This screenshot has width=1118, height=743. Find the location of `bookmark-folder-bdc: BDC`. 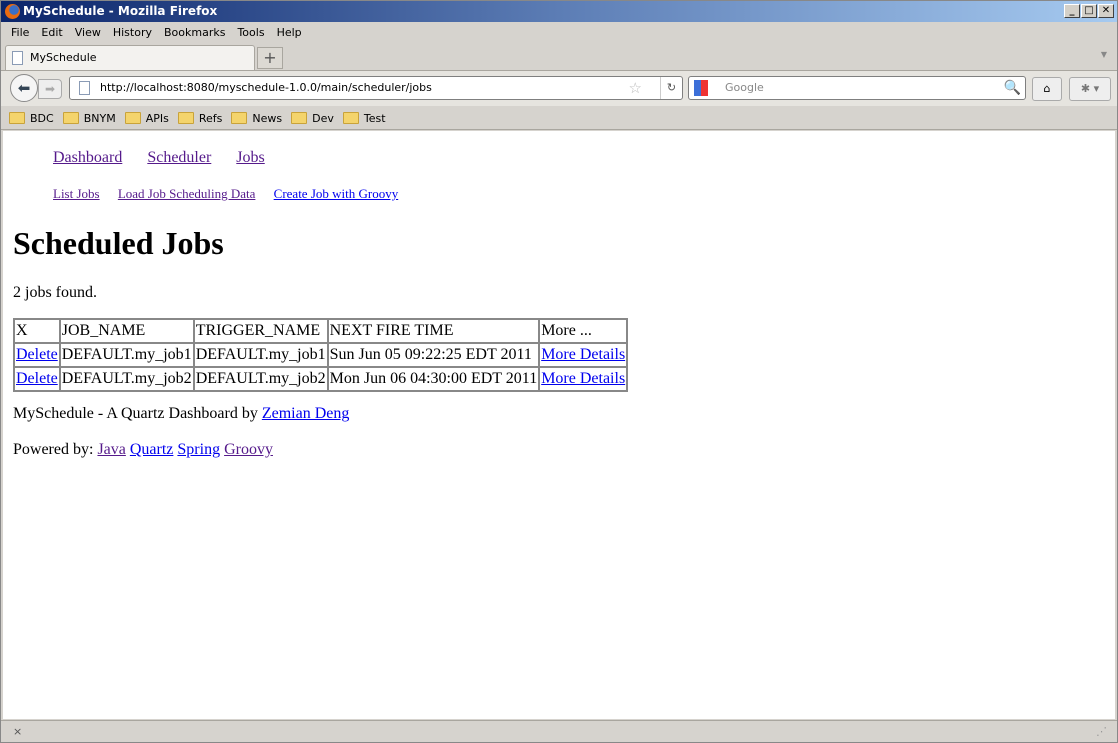

bookmark-folder-bdc: BDC is located at coordinates (31, 118).